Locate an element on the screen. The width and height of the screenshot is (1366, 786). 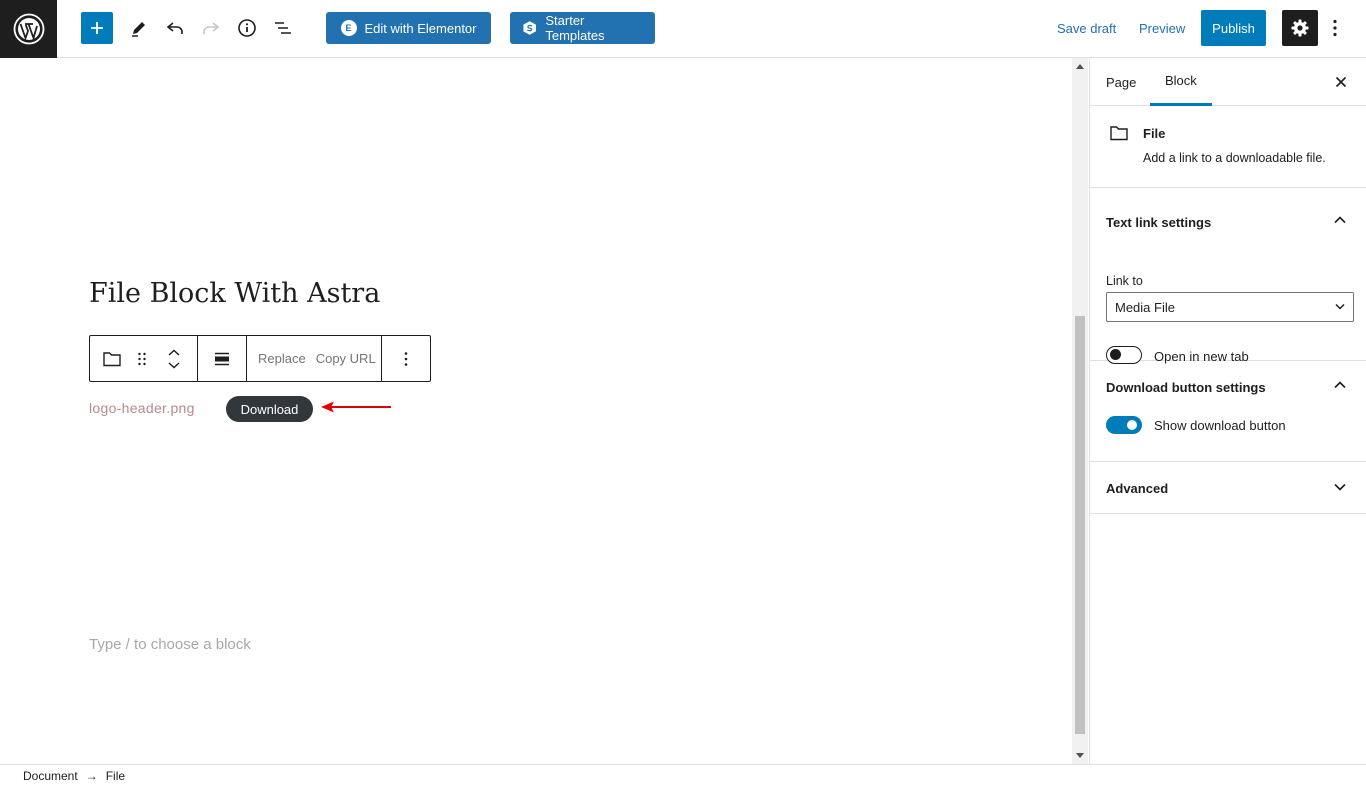
list-view-icon is located at coordinates (283, 28).